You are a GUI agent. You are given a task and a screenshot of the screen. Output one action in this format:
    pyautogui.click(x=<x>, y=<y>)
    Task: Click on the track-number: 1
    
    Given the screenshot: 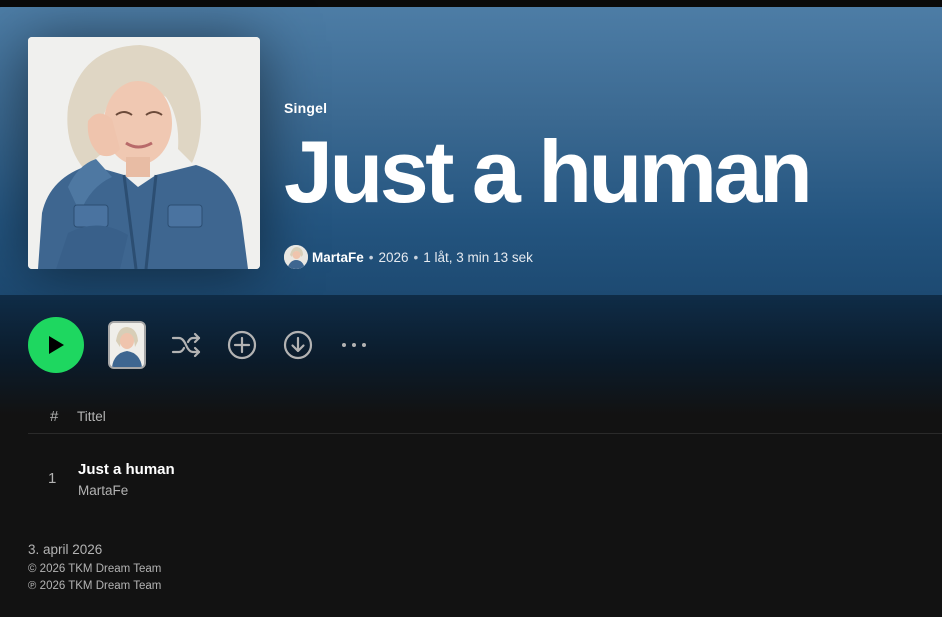 What is the action you would take?
    pyautogui.click(x=52, y=478)
    